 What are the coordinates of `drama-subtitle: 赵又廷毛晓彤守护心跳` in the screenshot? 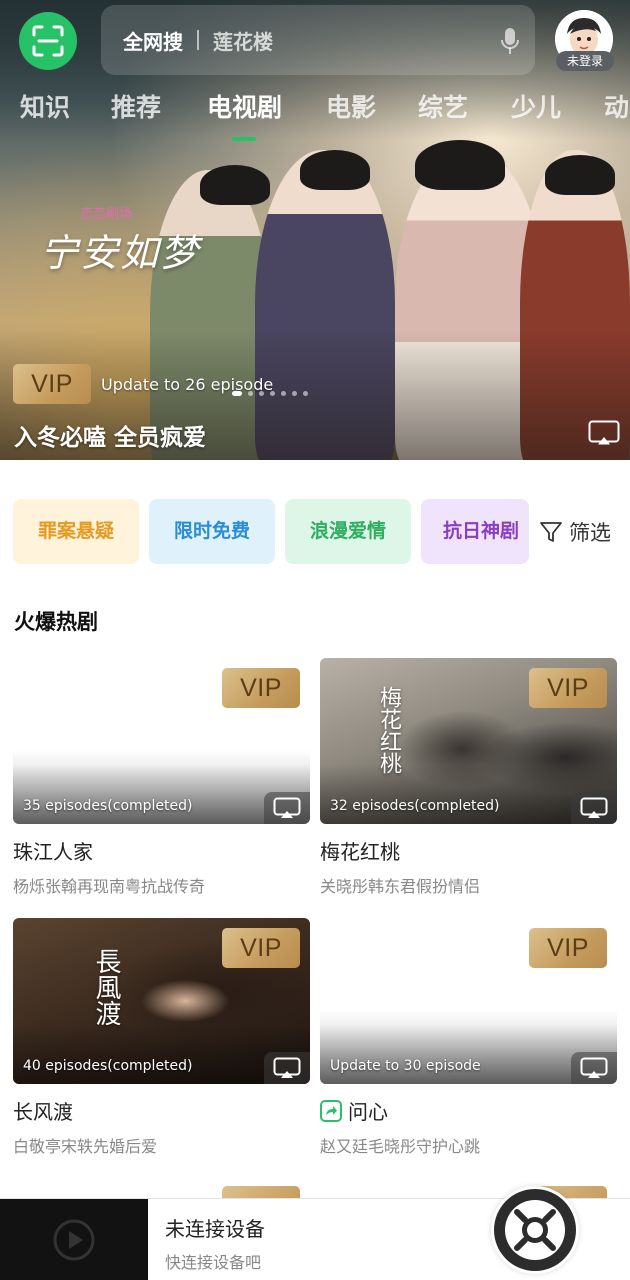 It's located at (400, 1146).